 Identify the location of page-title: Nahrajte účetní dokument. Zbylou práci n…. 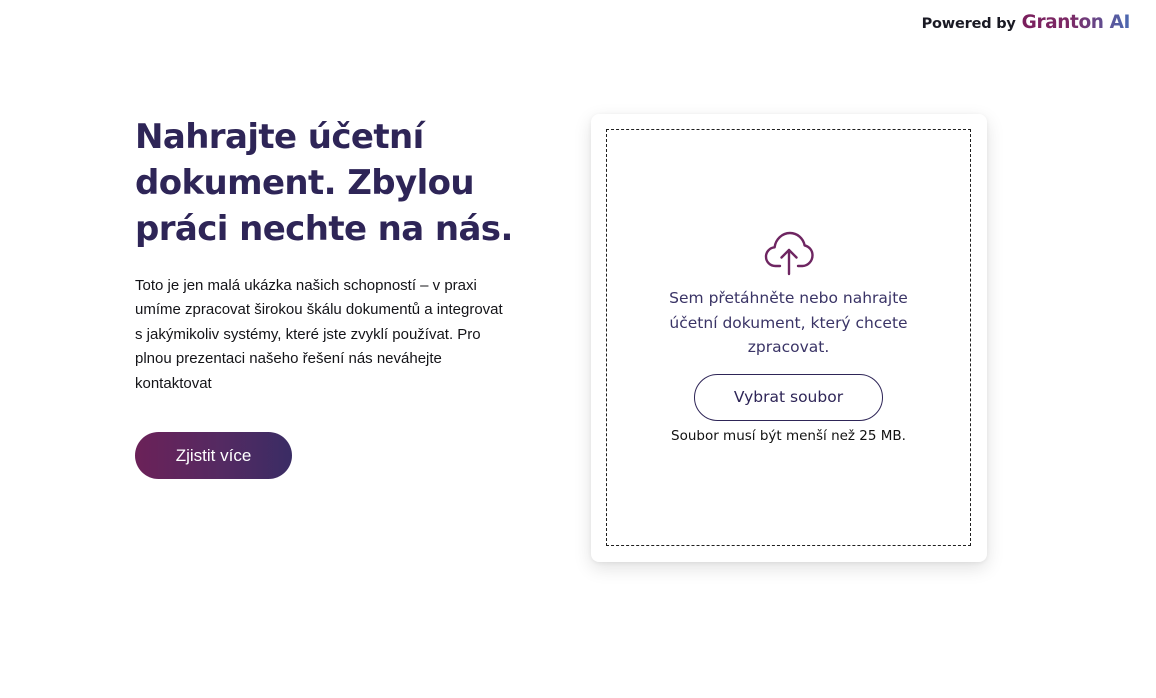
(324, 183).